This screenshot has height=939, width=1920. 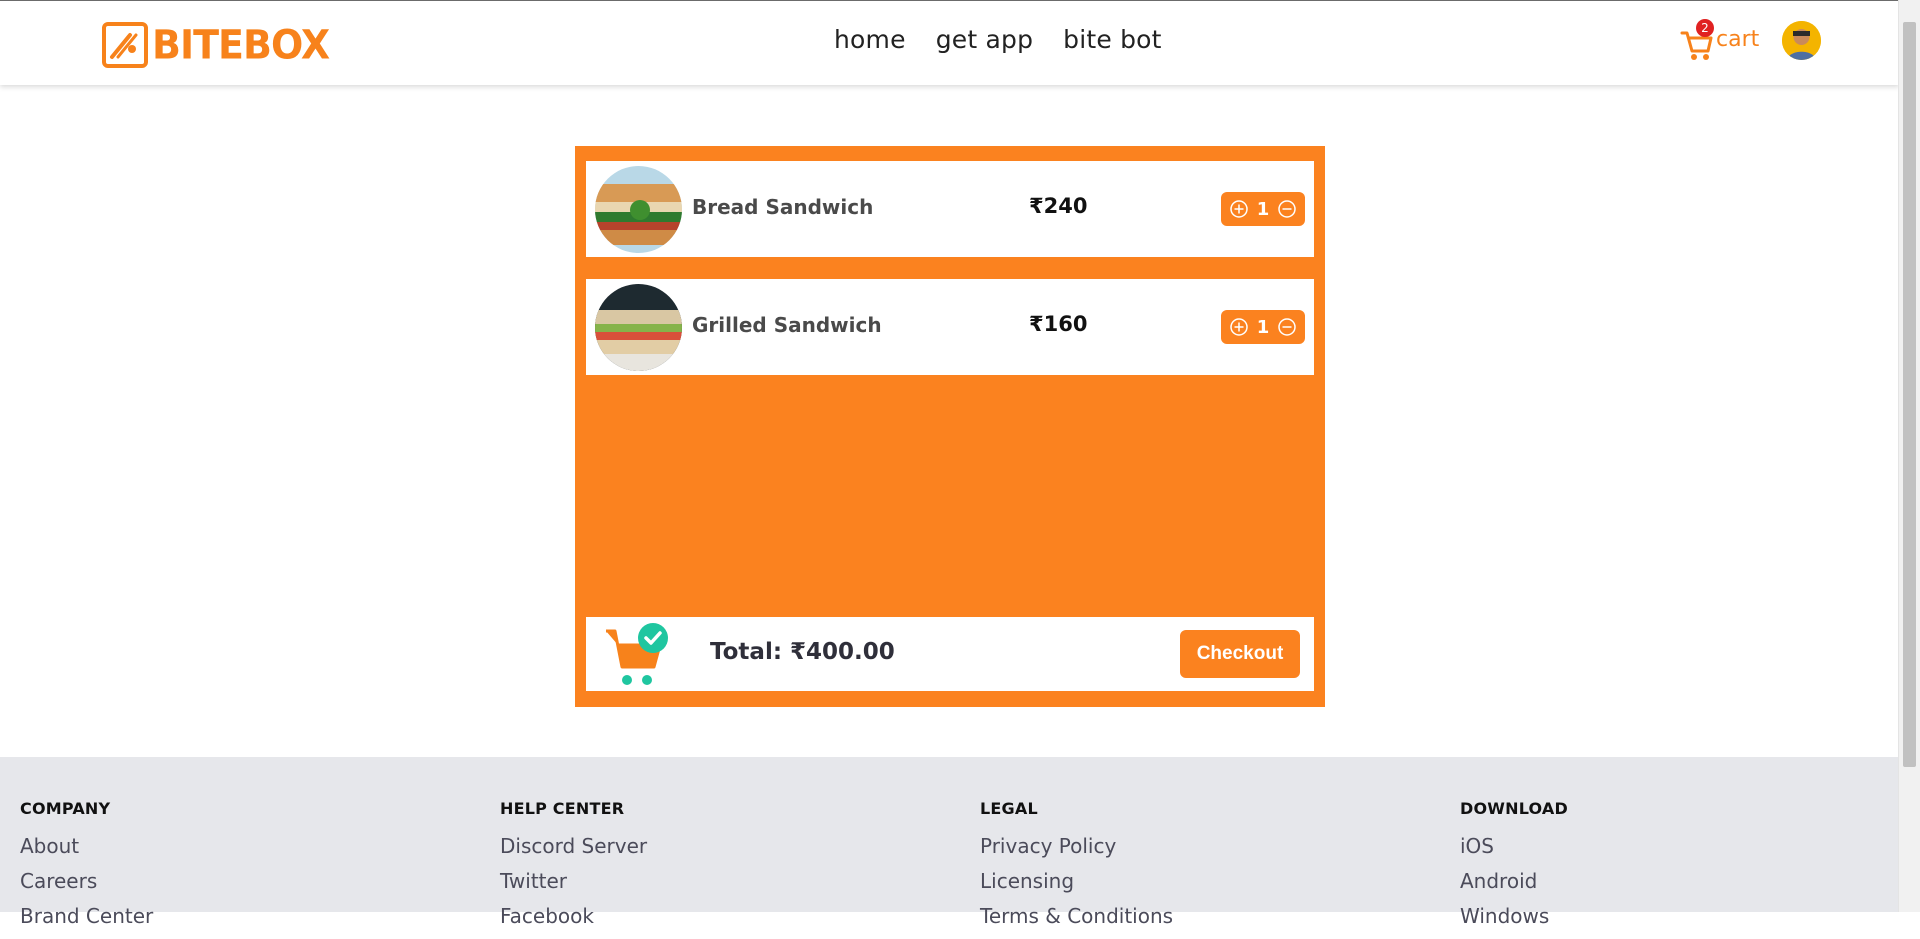 What do you see at coordinates (950, 327) in the screenshot?
I see `cart-item: Grilled Sandwich ₹160 1` at bounding box center [950, 327].